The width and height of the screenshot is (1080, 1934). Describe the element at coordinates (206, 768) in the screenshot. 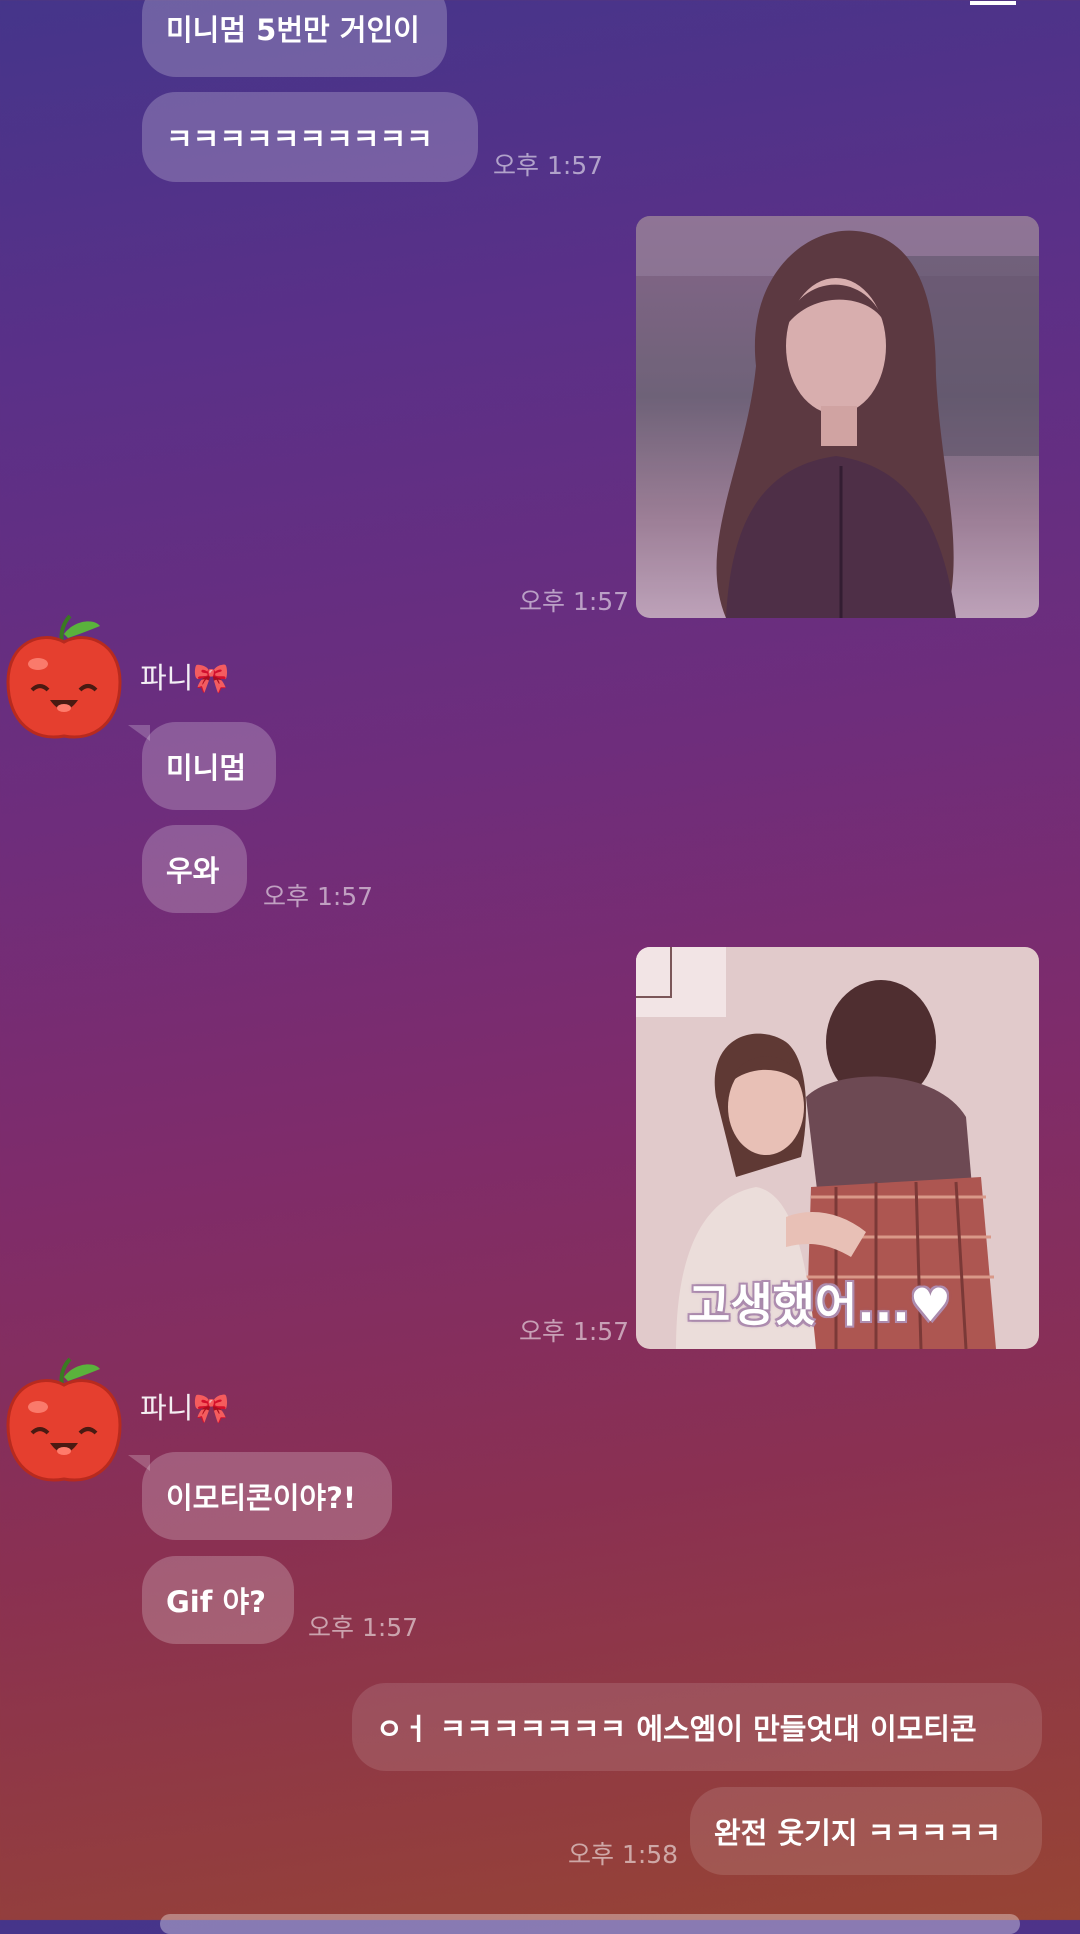

I see `message-text: 미니멈` at that location.